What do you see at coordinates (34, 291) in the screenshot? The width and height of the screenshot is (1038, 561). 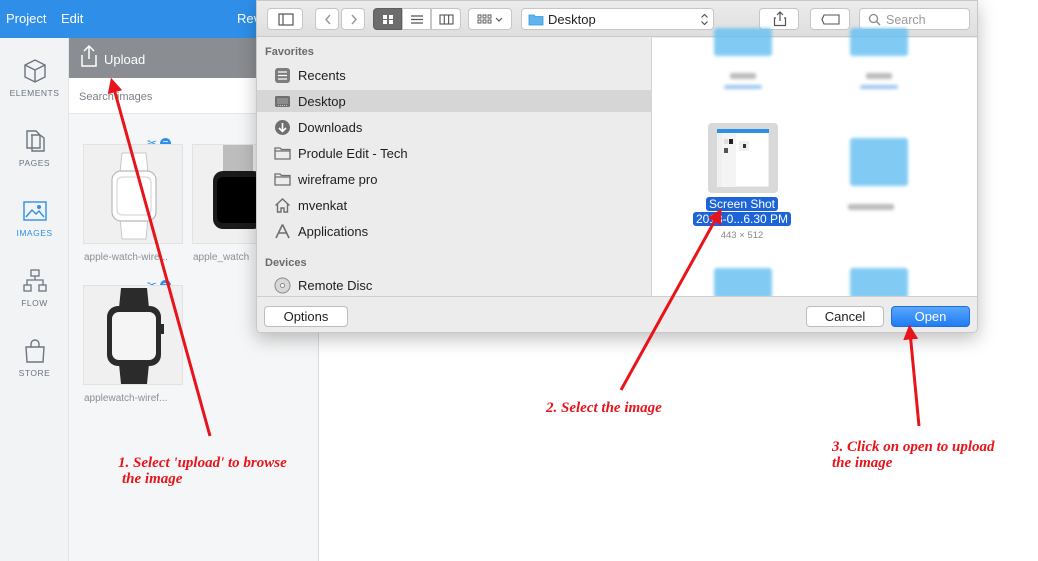 I see `rail-item-flow: FLOW` at bounding box center [34, 291].